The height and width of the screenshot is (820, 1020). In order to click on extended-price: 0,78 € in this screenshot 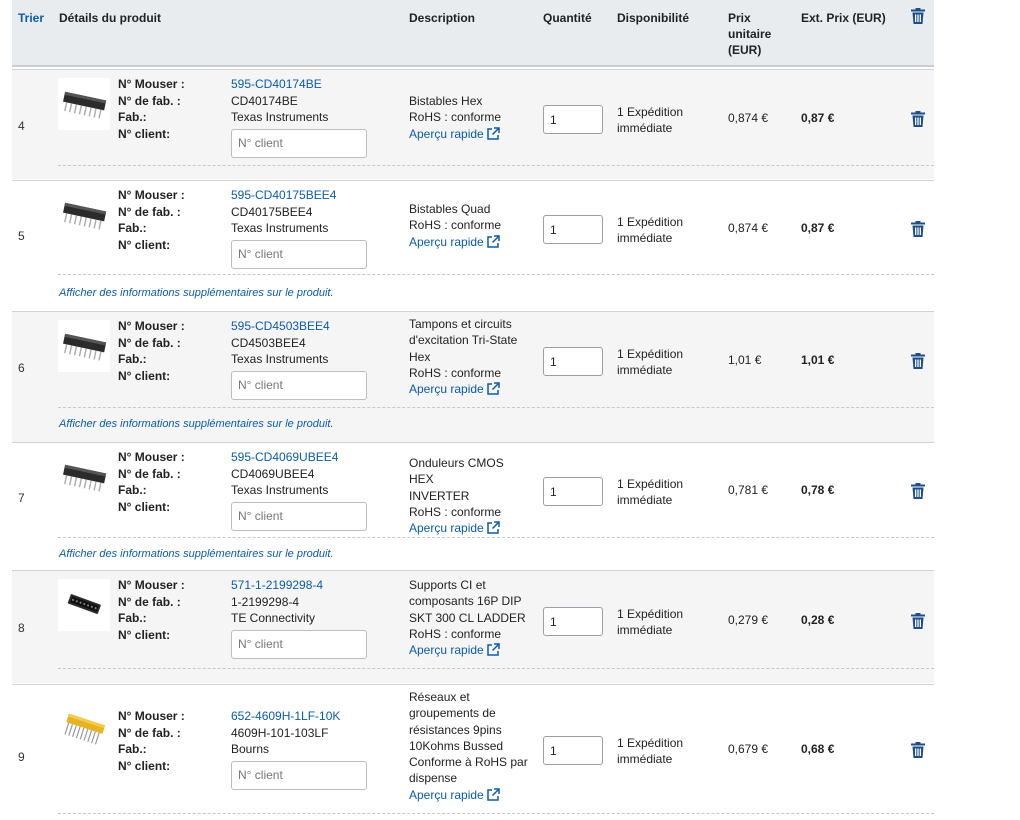, I will do `click(818, 490)`.